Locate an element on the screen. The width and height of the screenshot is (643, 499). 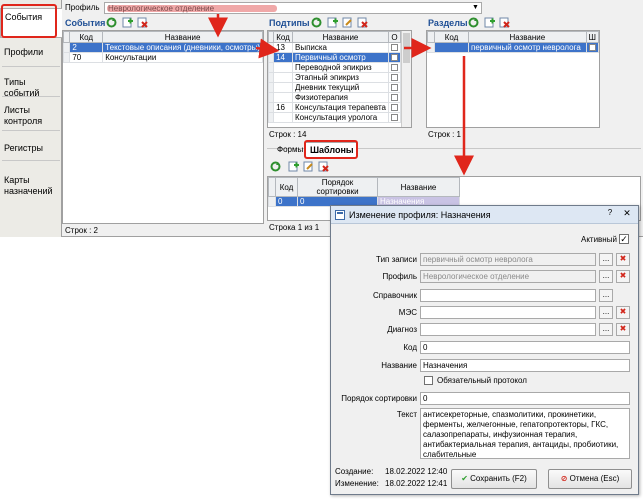
code-field: 0 is located at coordinates (525, 347).